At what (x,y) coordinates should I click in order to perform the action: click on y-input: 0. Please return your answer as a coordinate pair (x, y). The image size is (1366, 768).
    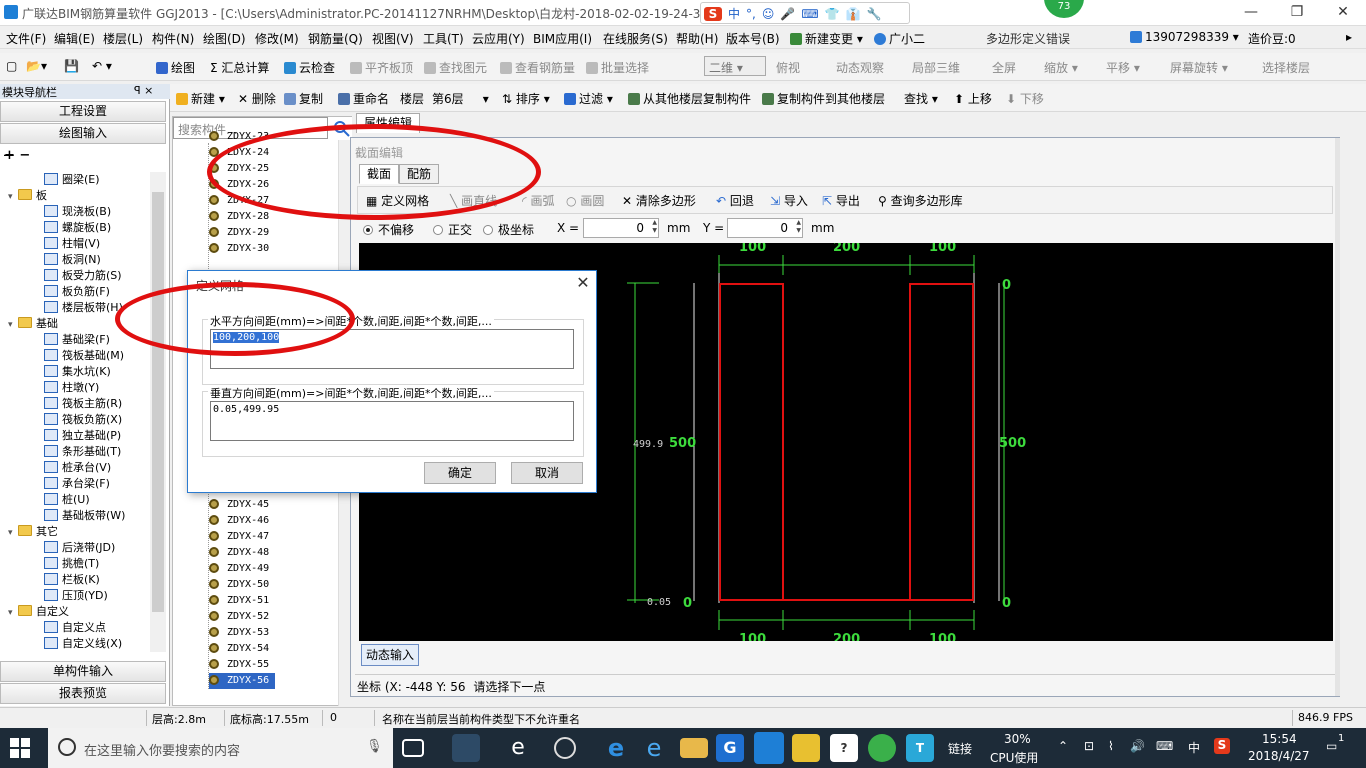
    Looking at the image, I should click on (765, 228).